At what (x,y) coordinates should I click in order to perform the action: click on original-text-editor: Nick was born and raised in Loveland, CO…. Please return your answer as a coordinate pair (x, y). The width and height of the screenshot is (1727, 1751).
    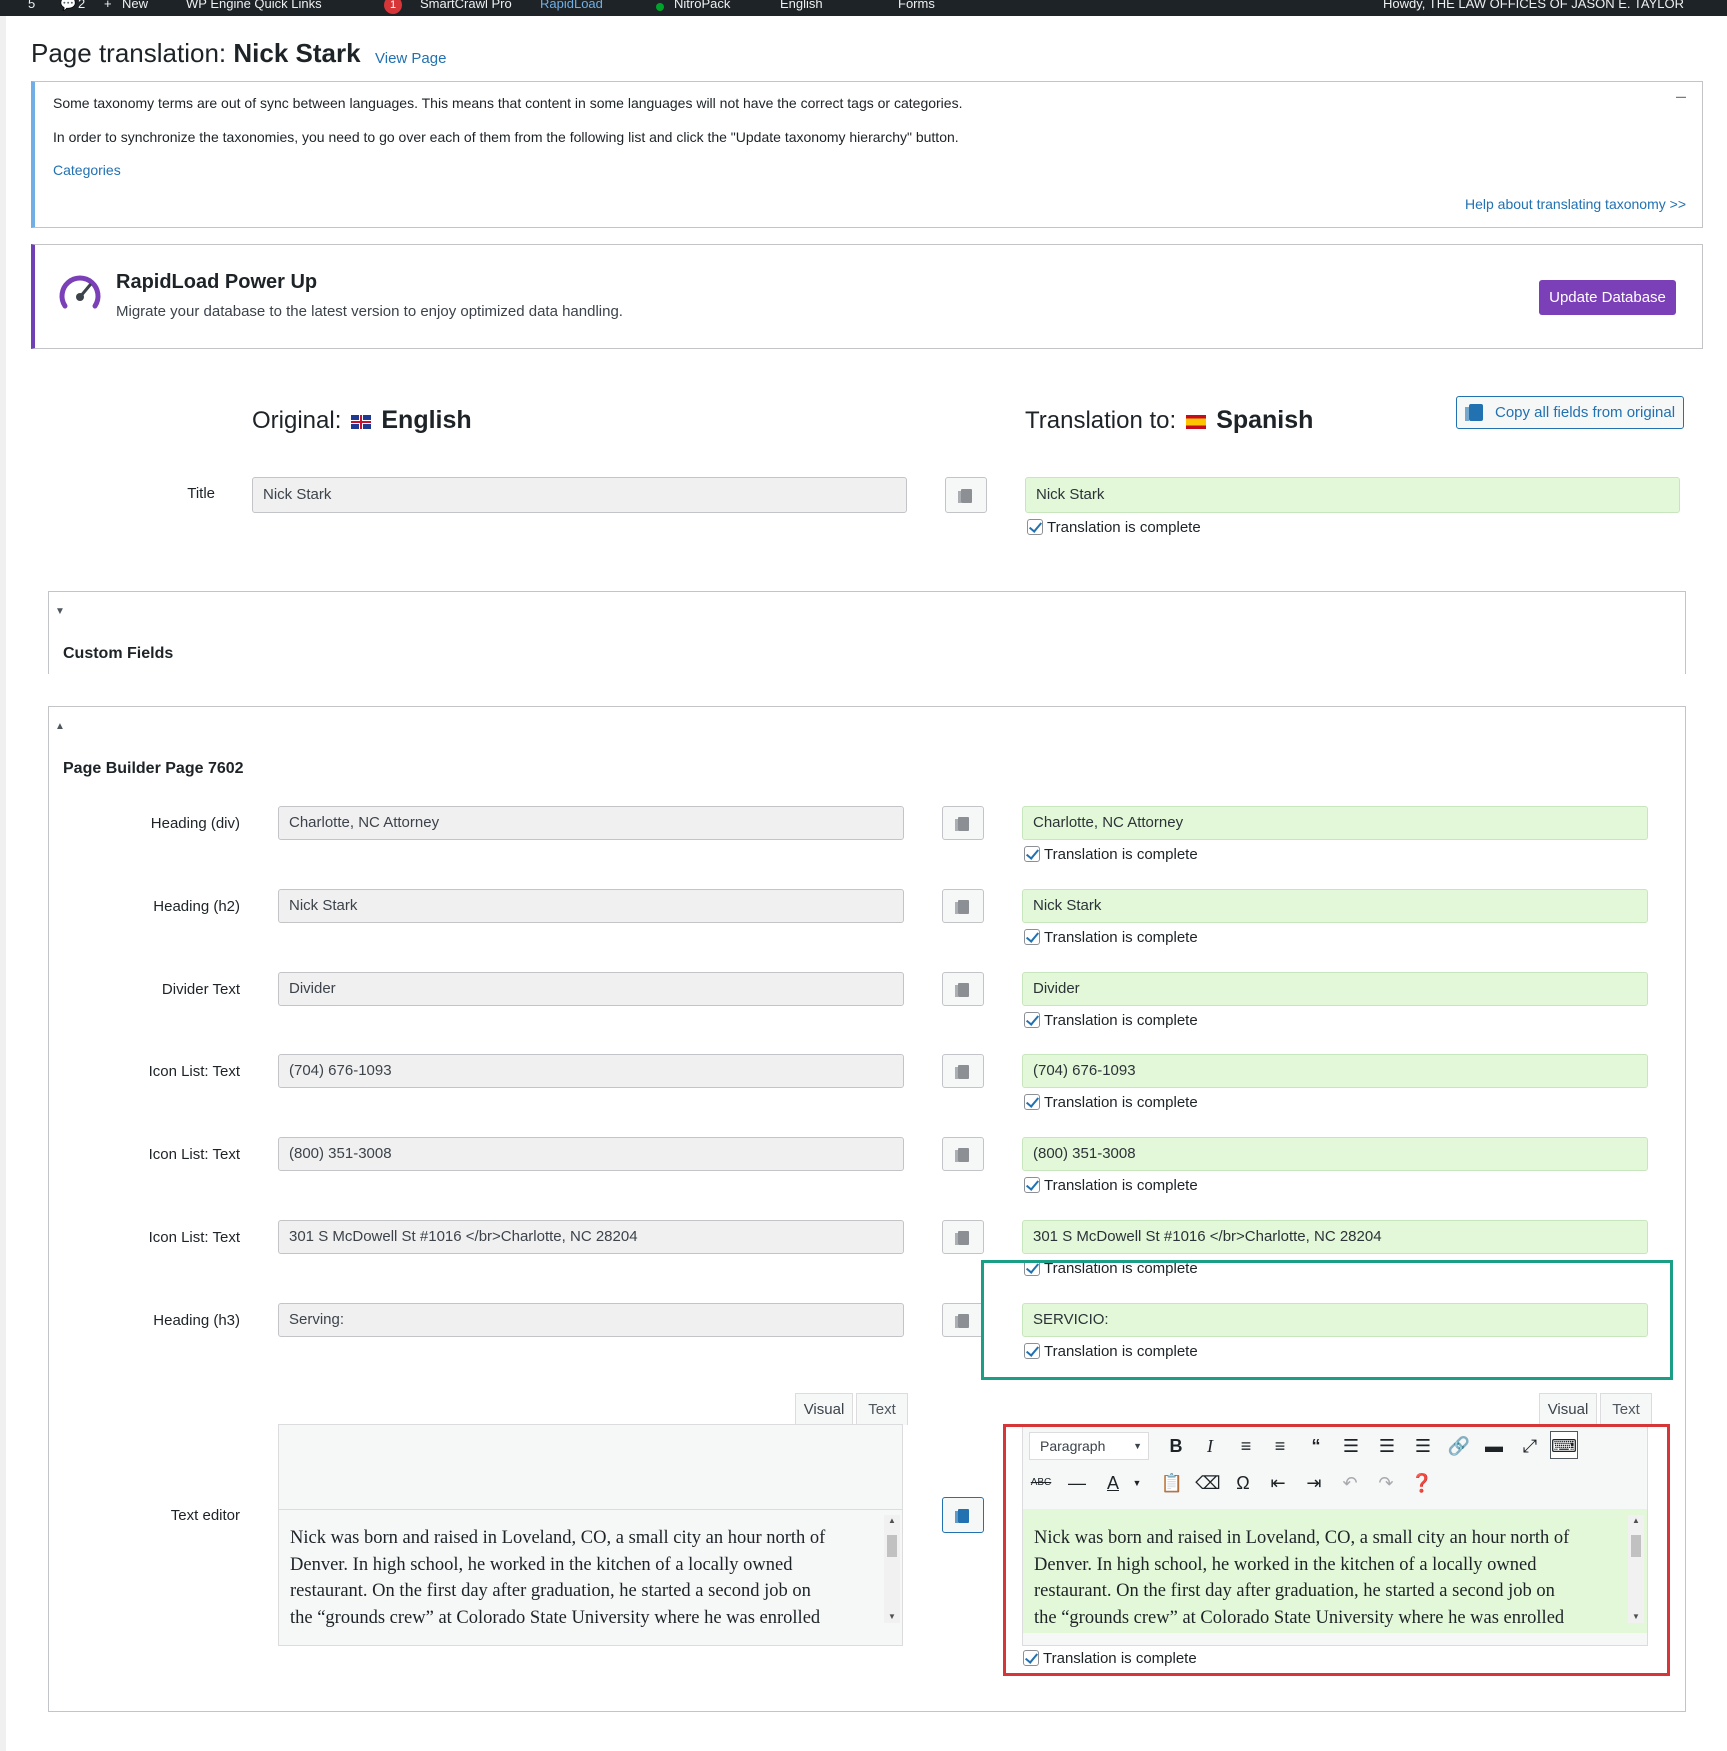
    Looking at the image, I should click on (590, 1535).